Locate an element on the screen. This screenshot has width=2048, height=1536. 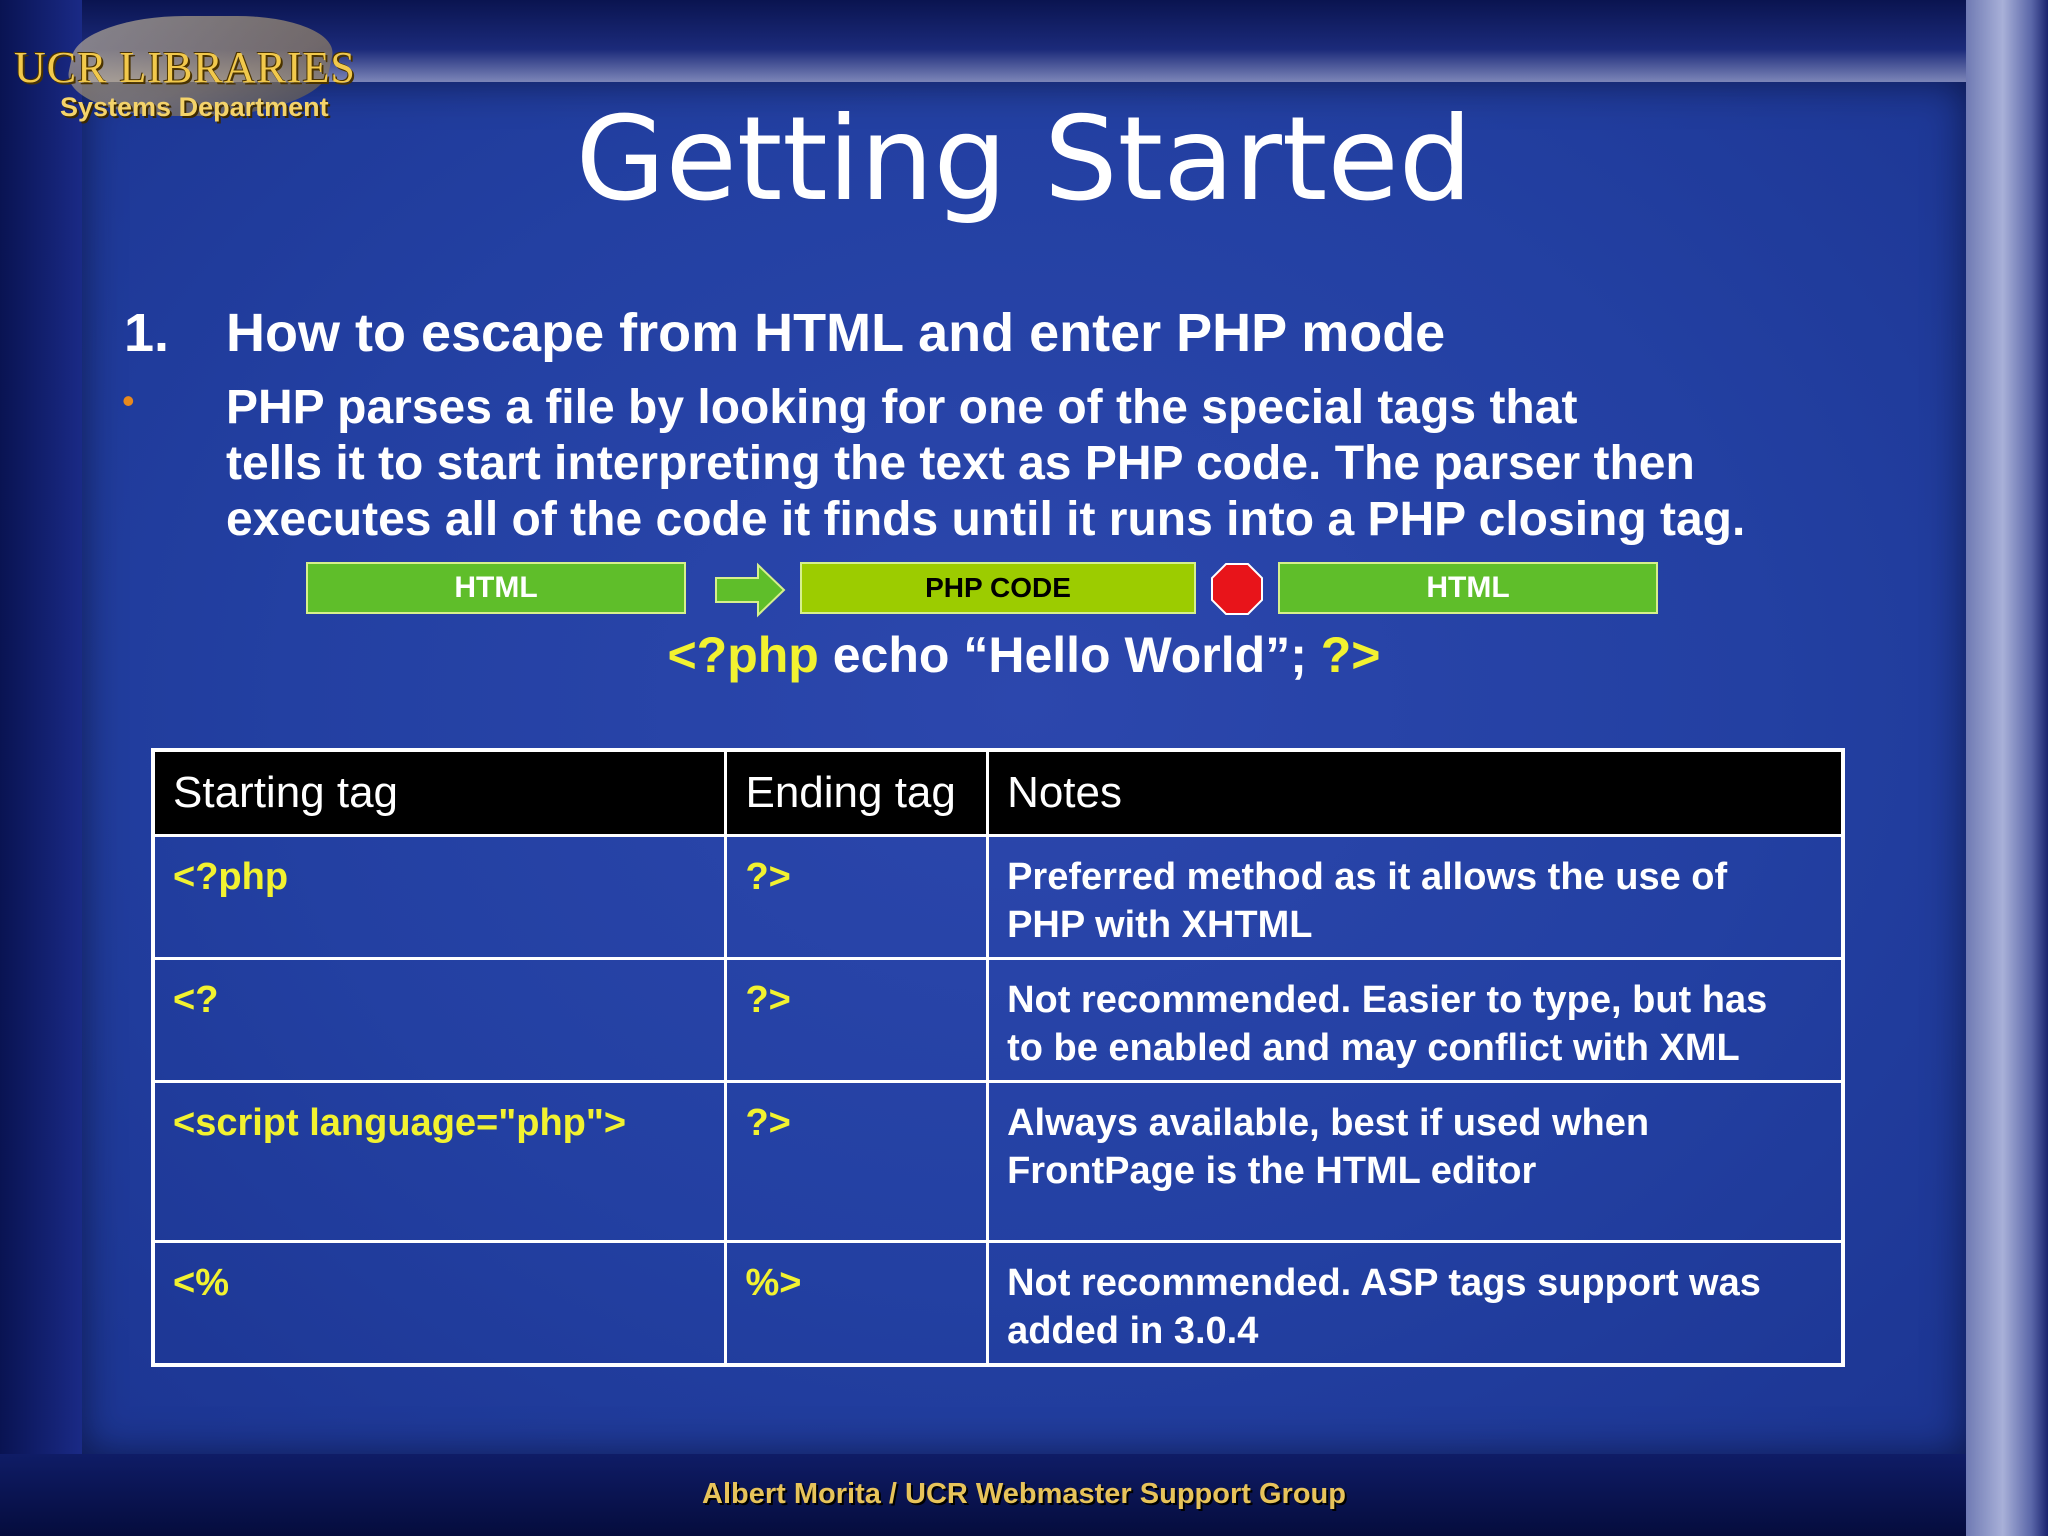
note-line: Always available, best if used when is located at coordinates (1328, 1123).